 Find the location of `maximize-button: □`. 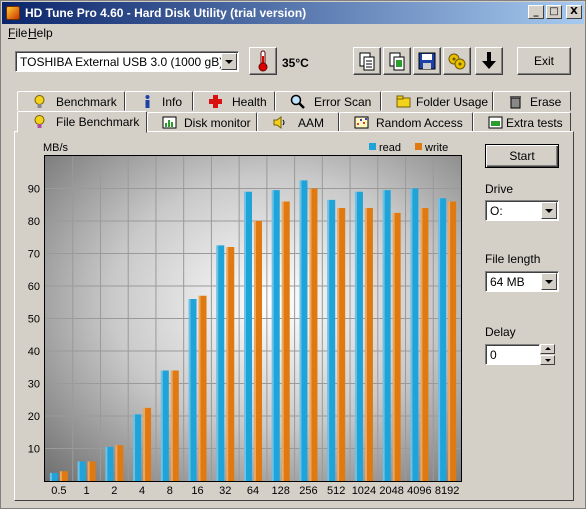

maximize-button: □ is located at coordinates (554, 12).